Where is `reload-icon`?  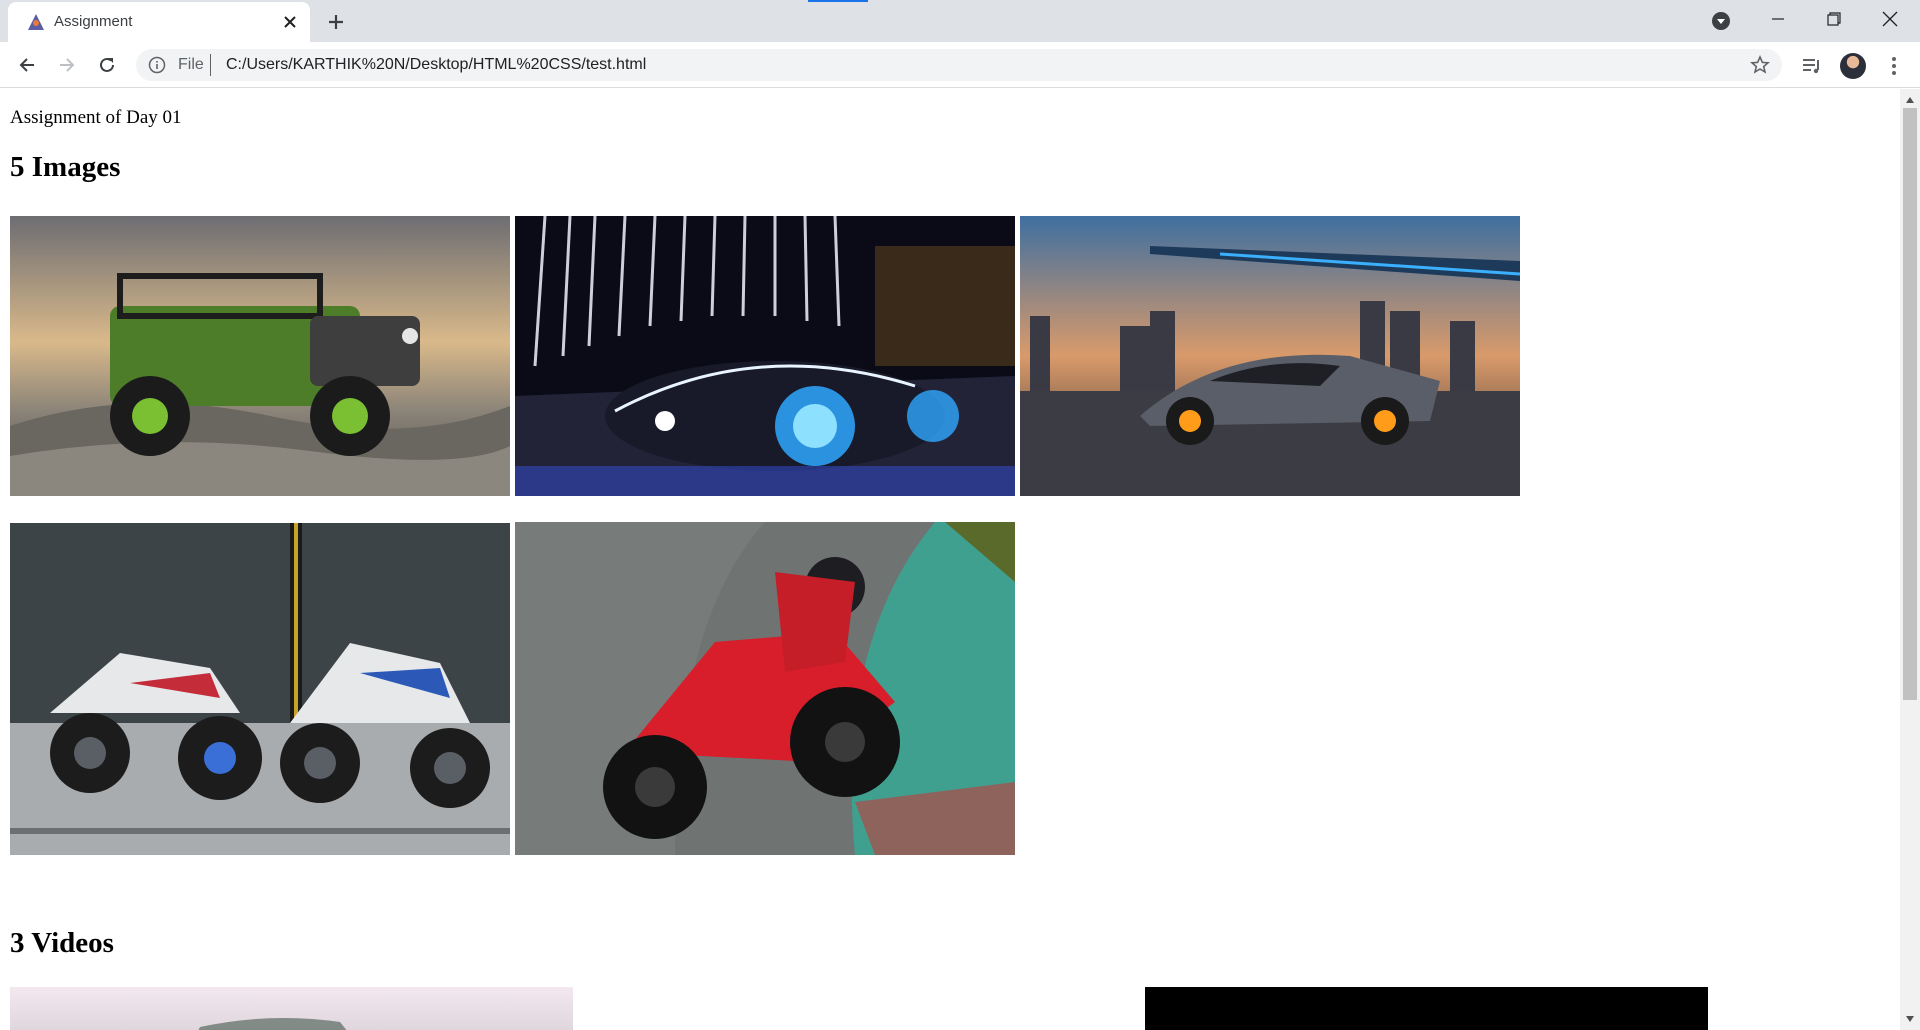
reload-icon is located at coordinates (107, 65).